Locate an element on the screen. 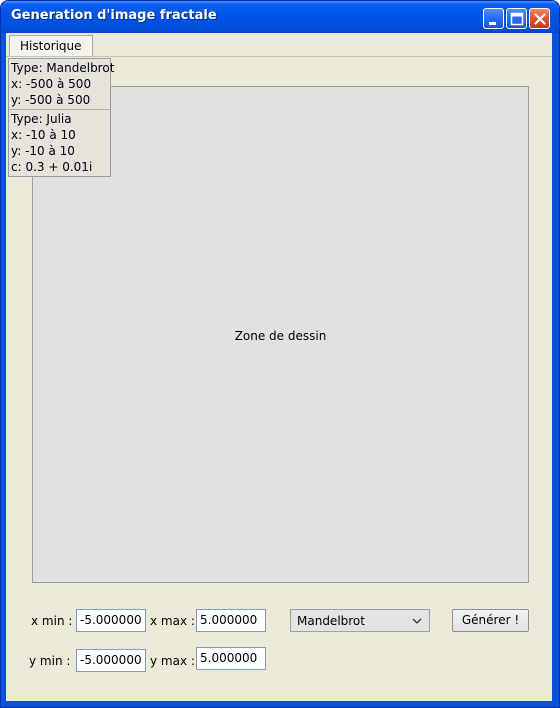 Image resolution: width=560 pixels, height=708 pixels. minimize-icon is located at coordinates (492, 23).